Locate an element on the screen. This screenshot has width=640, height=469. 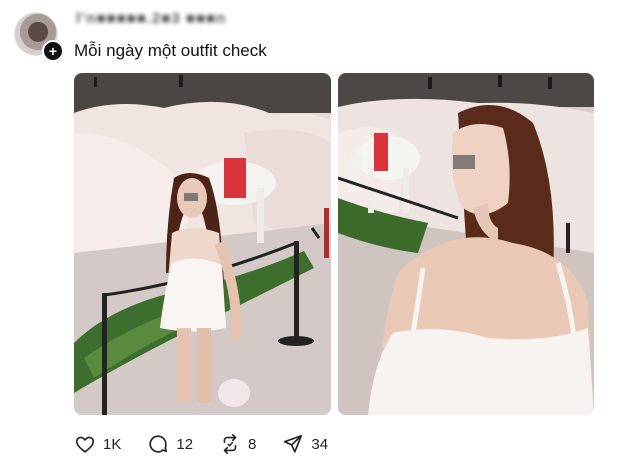
repost-icon is located at coordinates (230, 444).